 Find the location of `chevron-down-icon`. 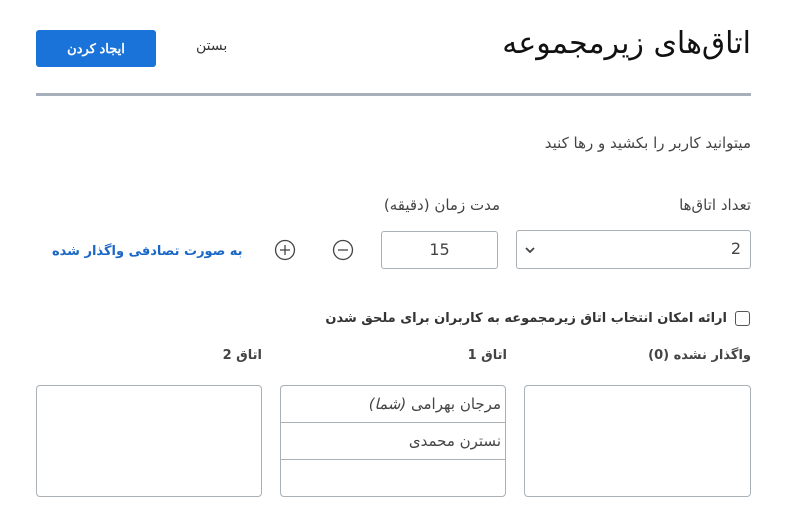

chevron-down-icon is located at coordinates (530, 250).